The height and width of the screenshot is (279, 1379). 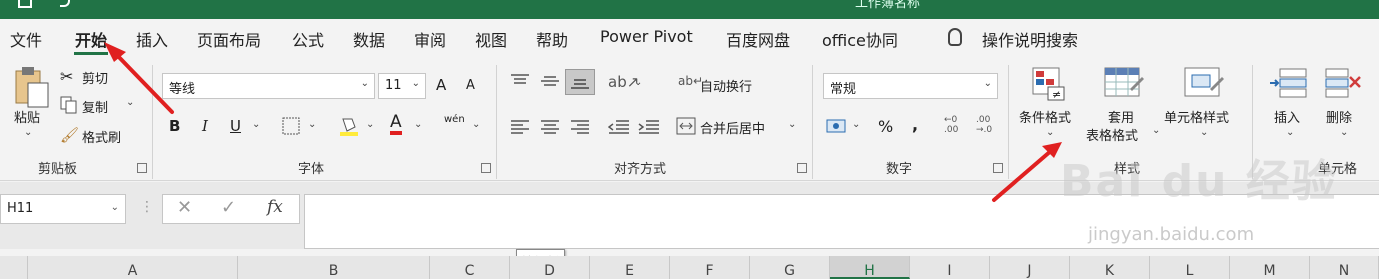 I want to click on accounting-format-icon, so click(x=837, y=126).